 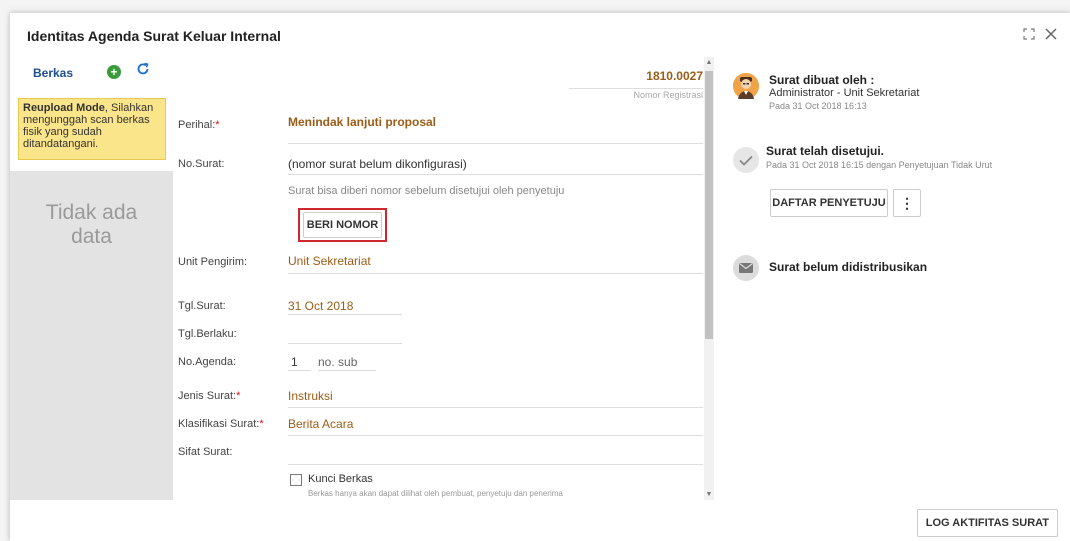 I want to click on jenis-label: Jenis Surat:*, so click(x=209, y=396).